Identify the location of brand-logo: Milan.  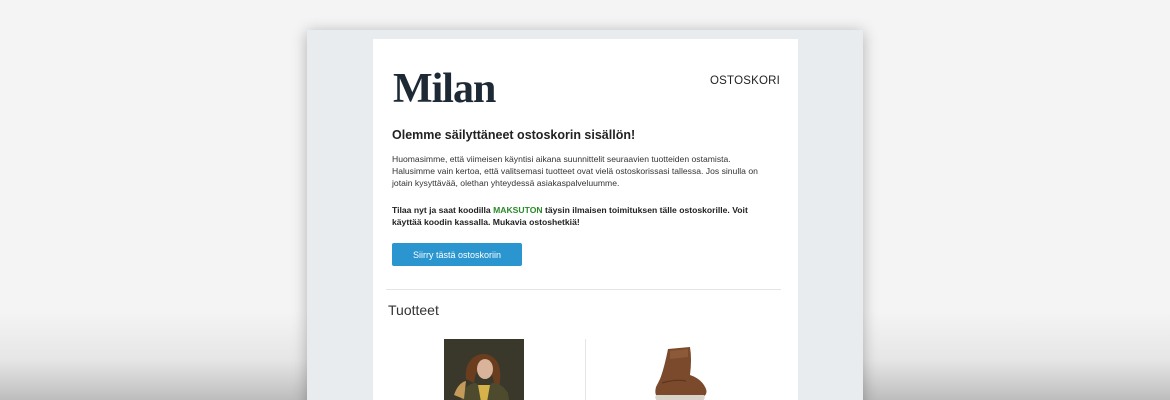
(444, 89).